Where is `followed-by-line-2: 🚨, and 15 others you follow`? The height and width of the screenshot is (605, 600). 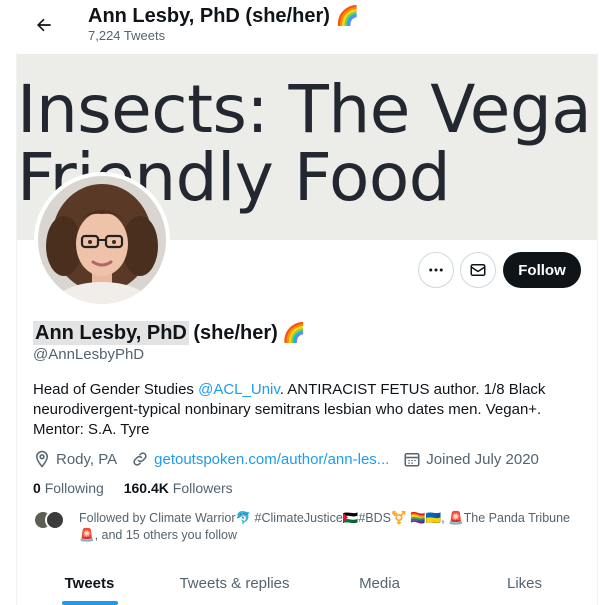
followed-by-line-2: 🚨, and 15 others you follow is located at coordinates (158, 535).